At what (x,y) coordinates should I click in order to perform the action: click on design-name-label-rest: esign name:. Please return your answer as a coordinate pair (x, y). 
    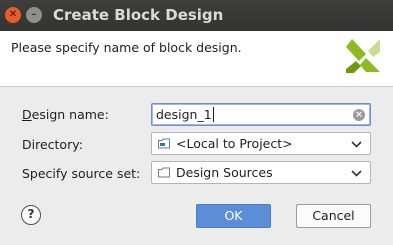
    Looking at the image, I should click on (70, 114).